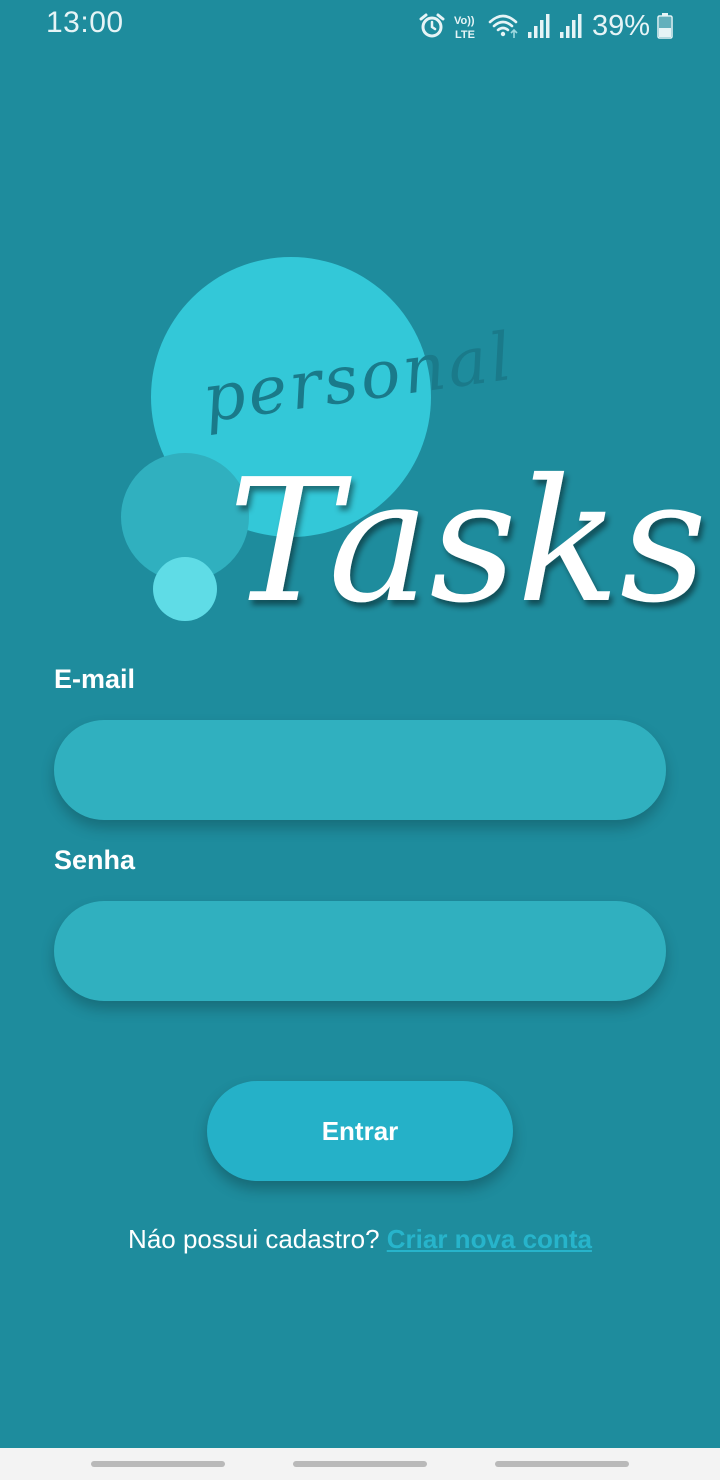 This screenshot has width=720, height=1480. Describe the element at coordinates (464, 21) in the screenshot. I see `volte-top-text: Vo))` at that location.